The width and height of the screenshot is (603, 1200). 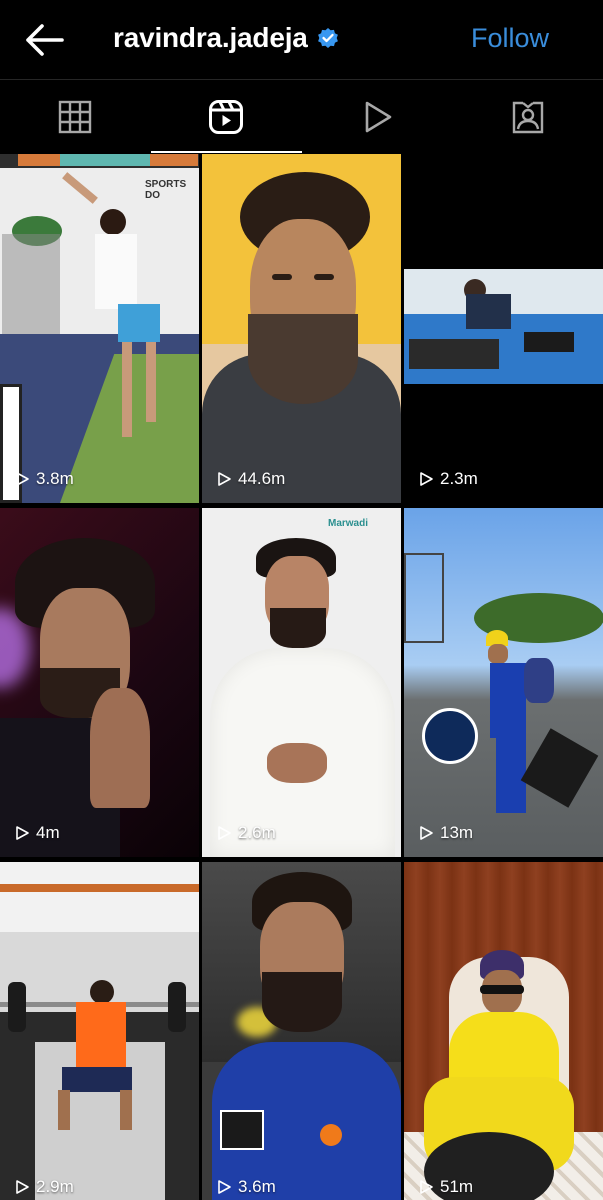 I want to click on view-count-label: 51m, so click(x=457, y=1186).